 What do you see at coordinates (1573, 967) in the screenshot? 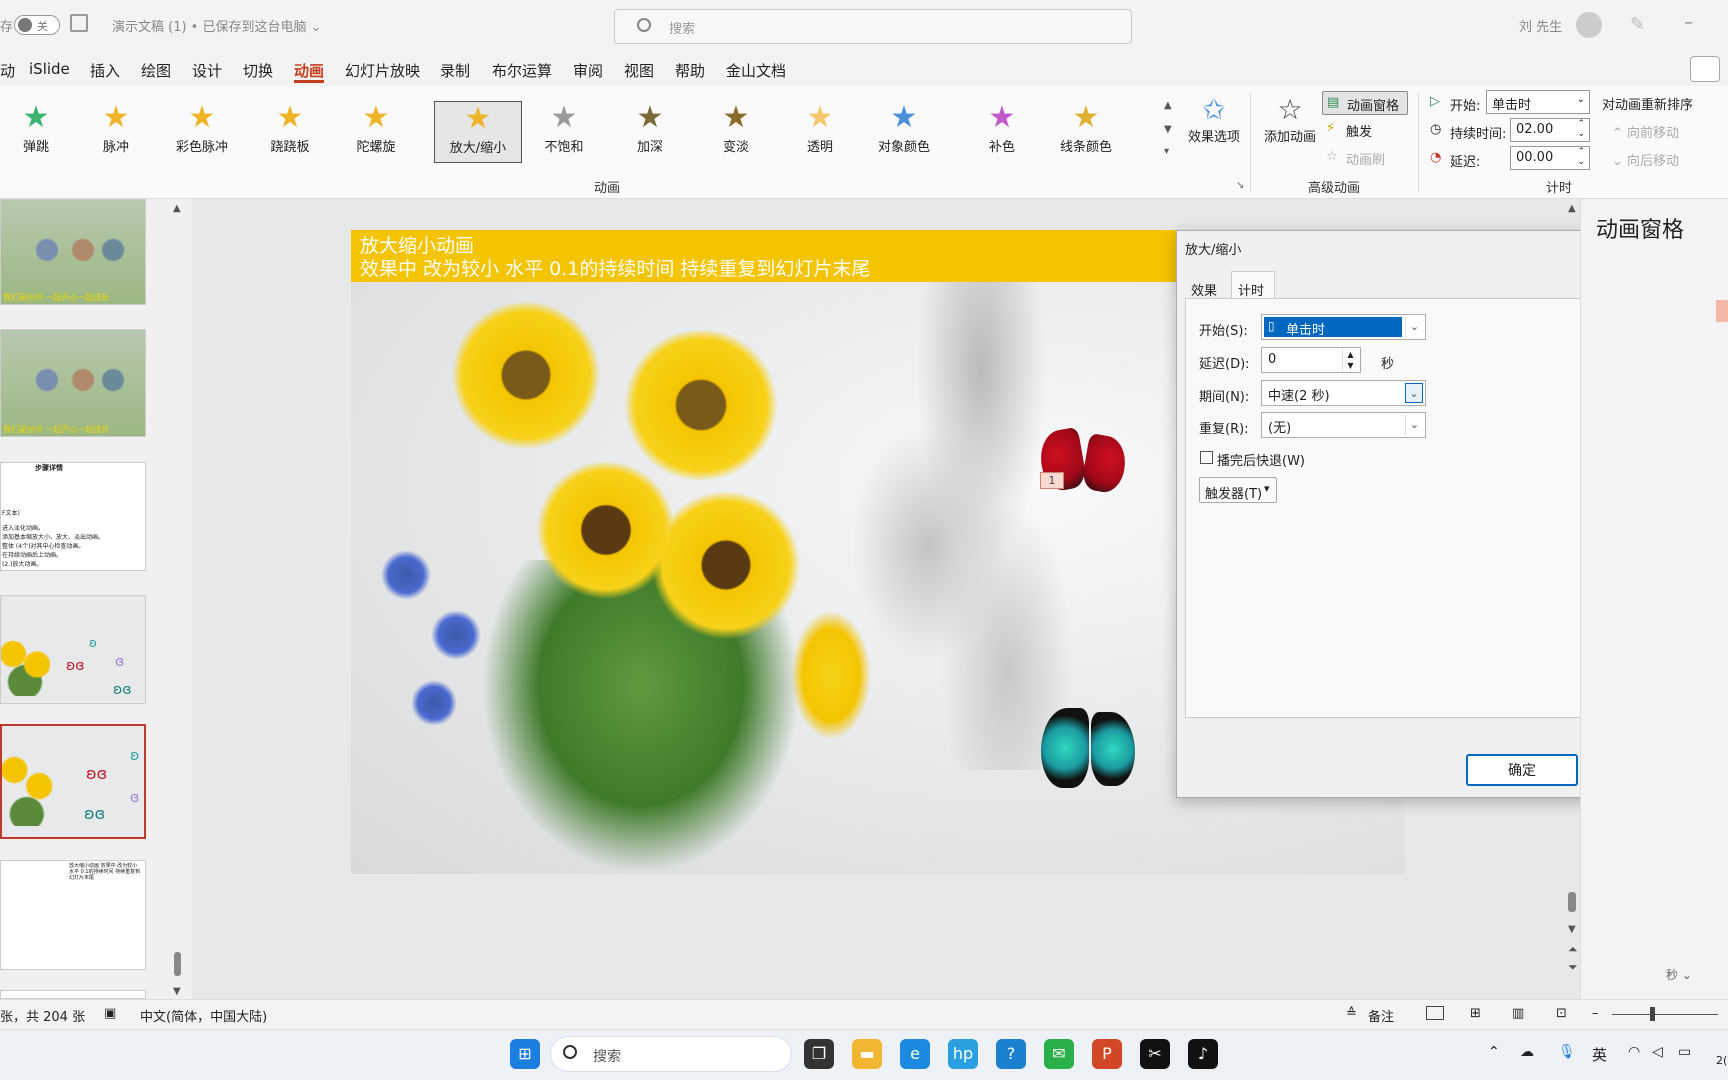
I see `next-slide-icon: ⏷` at bounding box center [1573, 967].